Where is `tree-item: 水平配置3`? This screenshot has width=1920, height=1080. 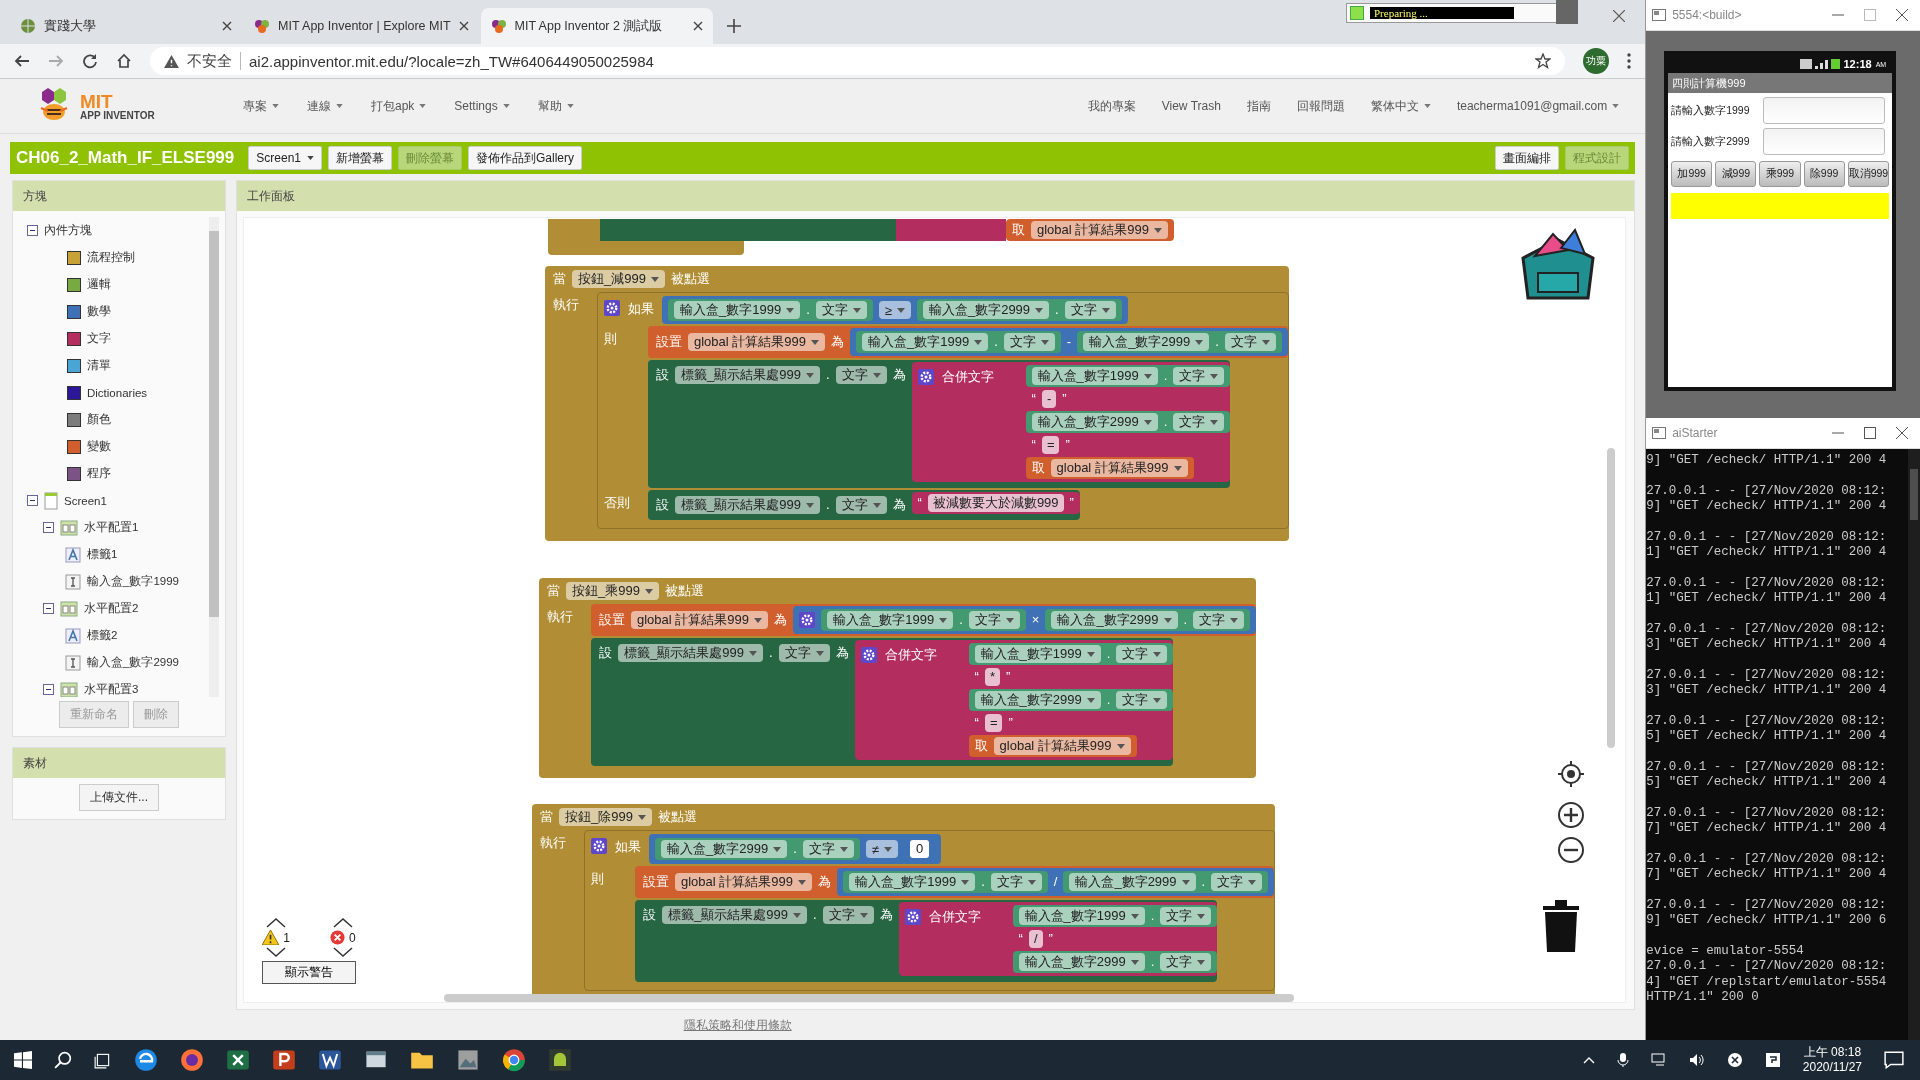 tree-item: 水平配置3 is located at coordinates (111, 689).